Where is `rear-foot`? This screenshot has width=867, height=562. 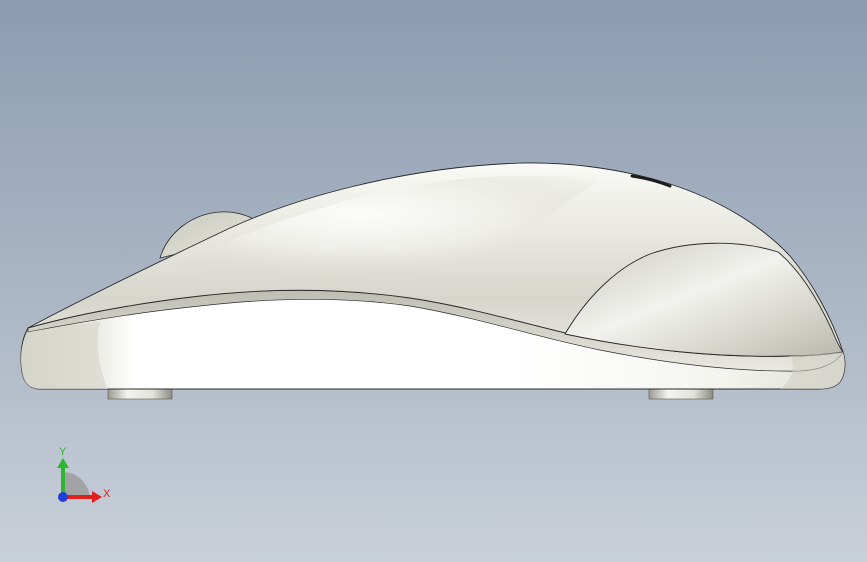 rear-foot is located at coordinates (681, 394).